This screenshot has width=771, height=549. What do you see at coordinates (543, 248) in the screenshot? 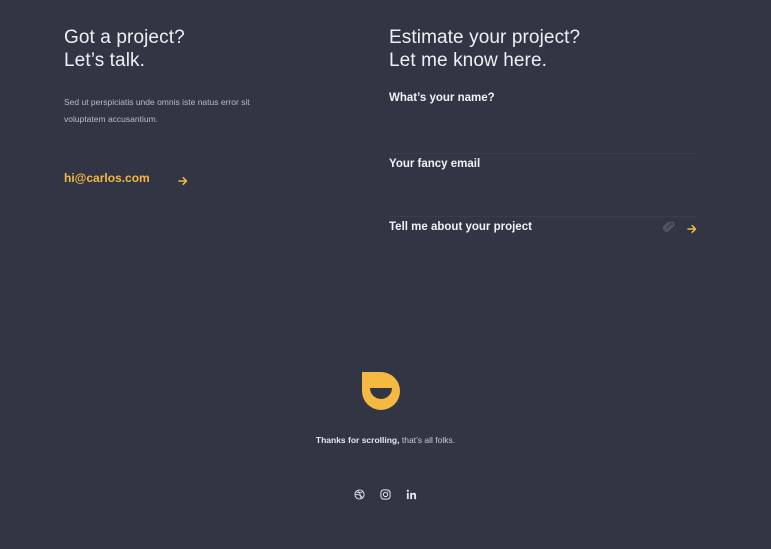
I see `project-field-row` at bounding box center [543, 248].